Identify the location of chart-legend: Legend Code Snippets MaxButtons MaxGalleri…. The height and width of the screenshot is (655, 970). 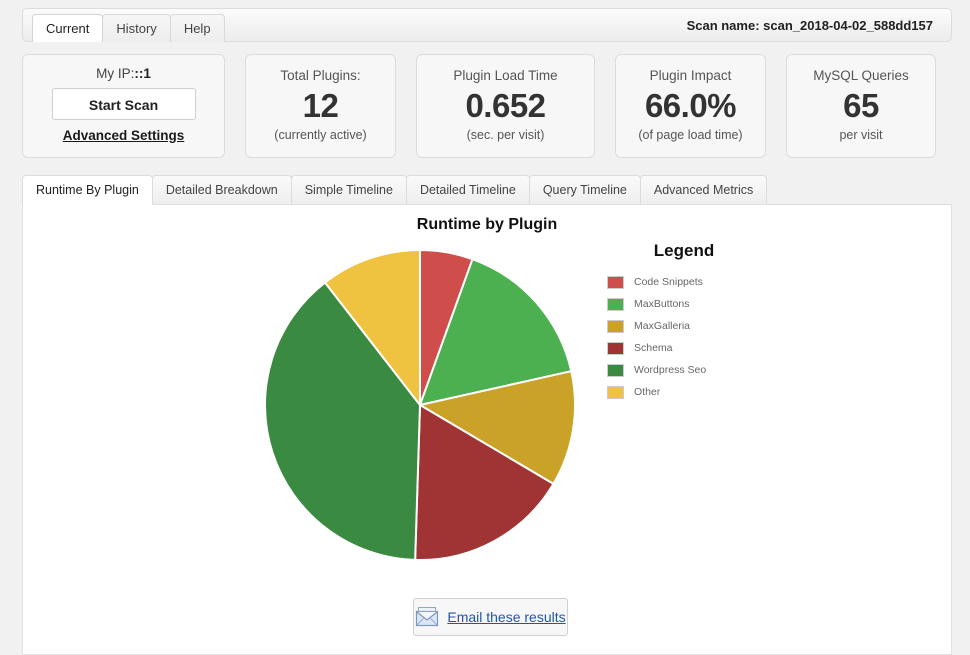
(703, 322).